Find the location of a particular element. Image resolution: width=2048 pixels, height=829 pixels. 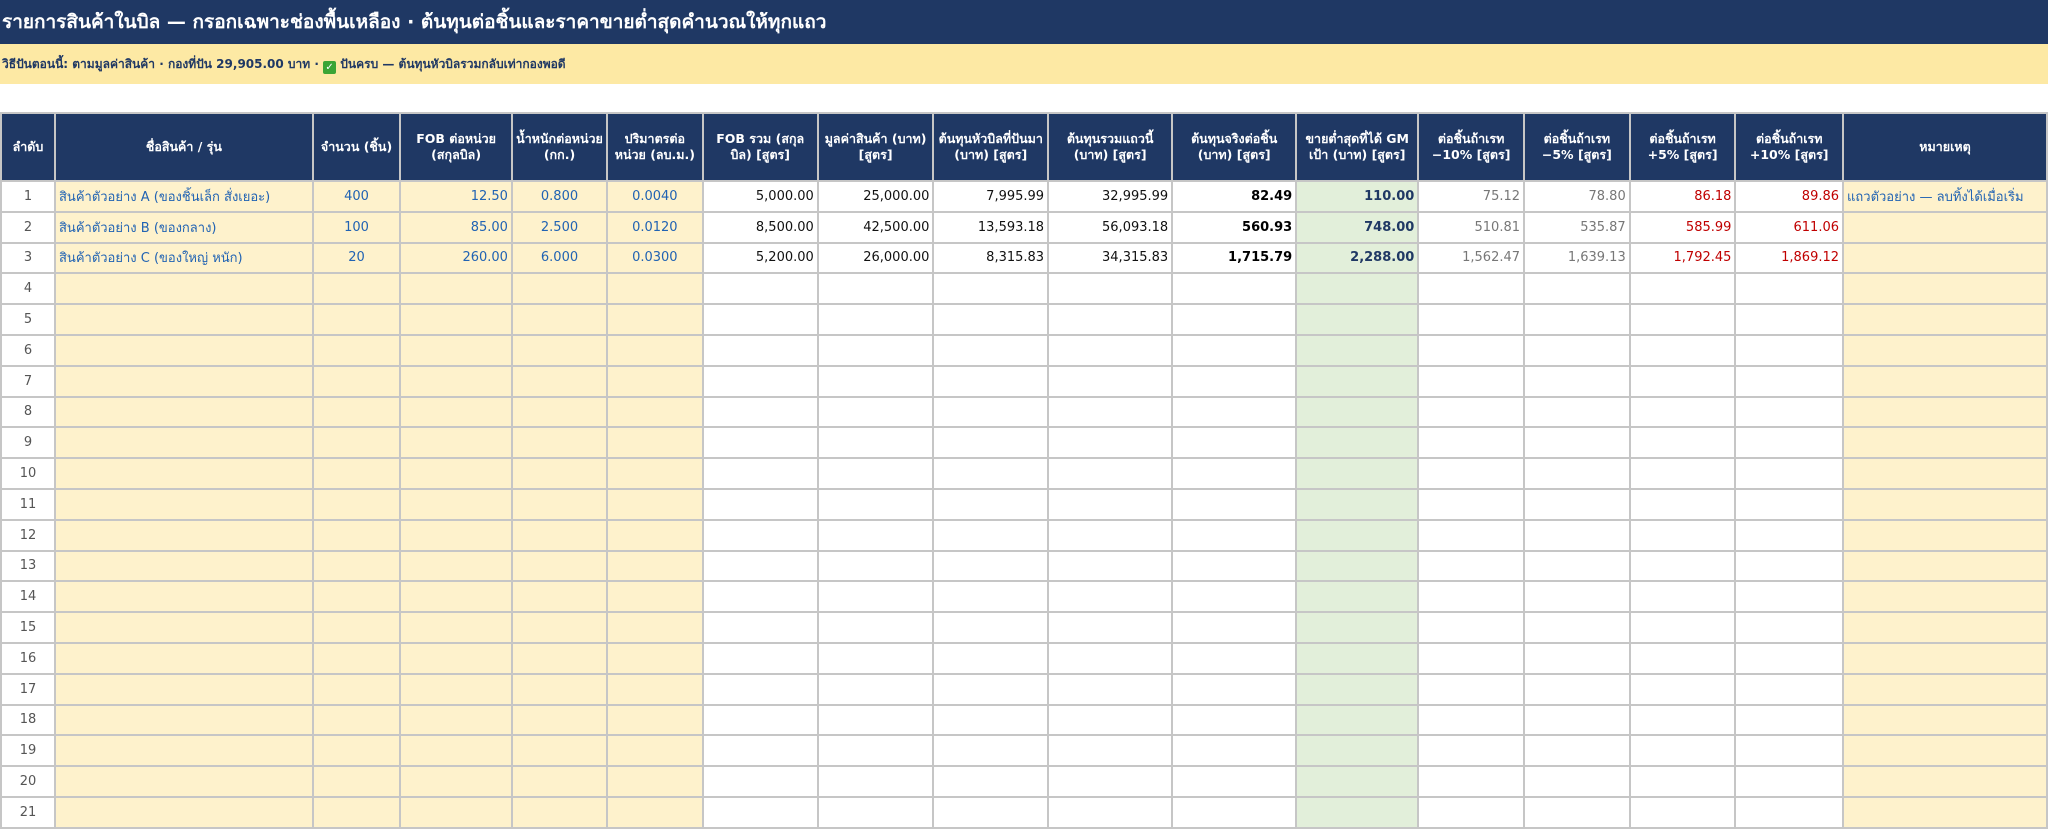

cell-weight: 6.000 is located at coordinates (559, 258).